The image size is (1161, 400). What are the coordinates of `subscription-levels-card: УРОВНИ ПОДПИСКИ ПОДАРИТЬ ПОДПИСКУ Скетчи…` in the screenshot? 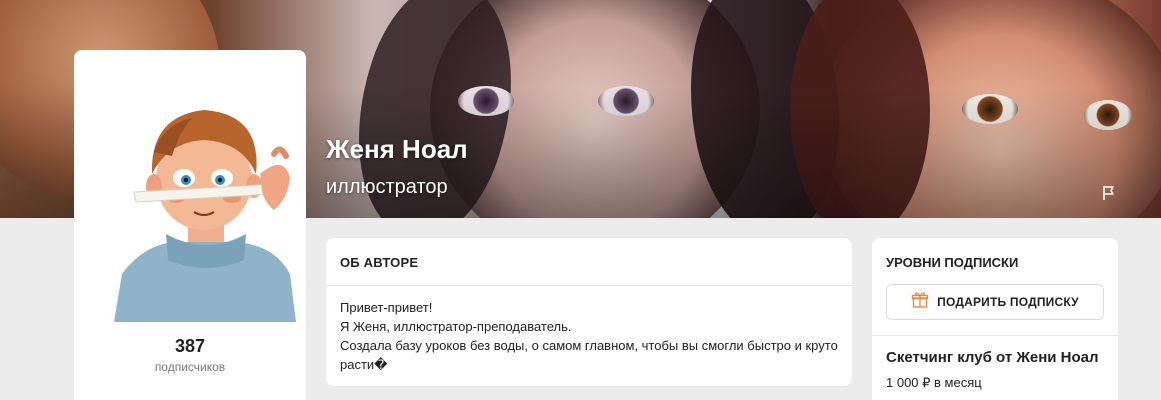 It's located at (995, 319).